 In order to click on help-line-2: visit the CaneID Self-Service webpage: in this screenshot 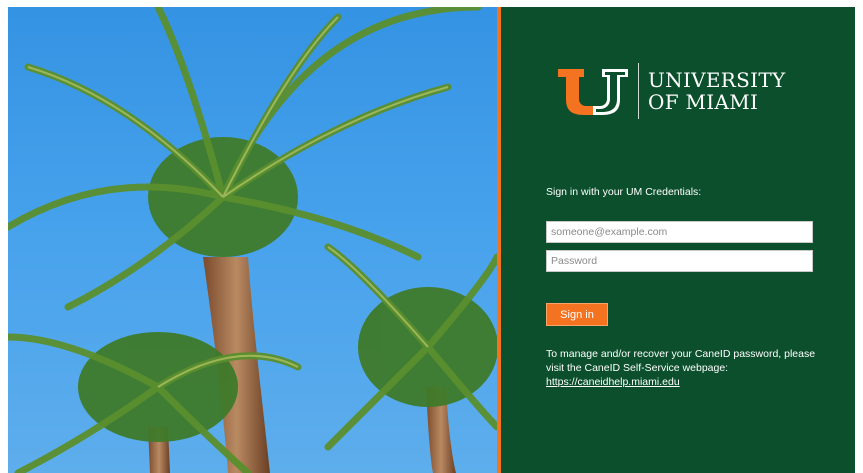, I will do `click(637, 368)`.